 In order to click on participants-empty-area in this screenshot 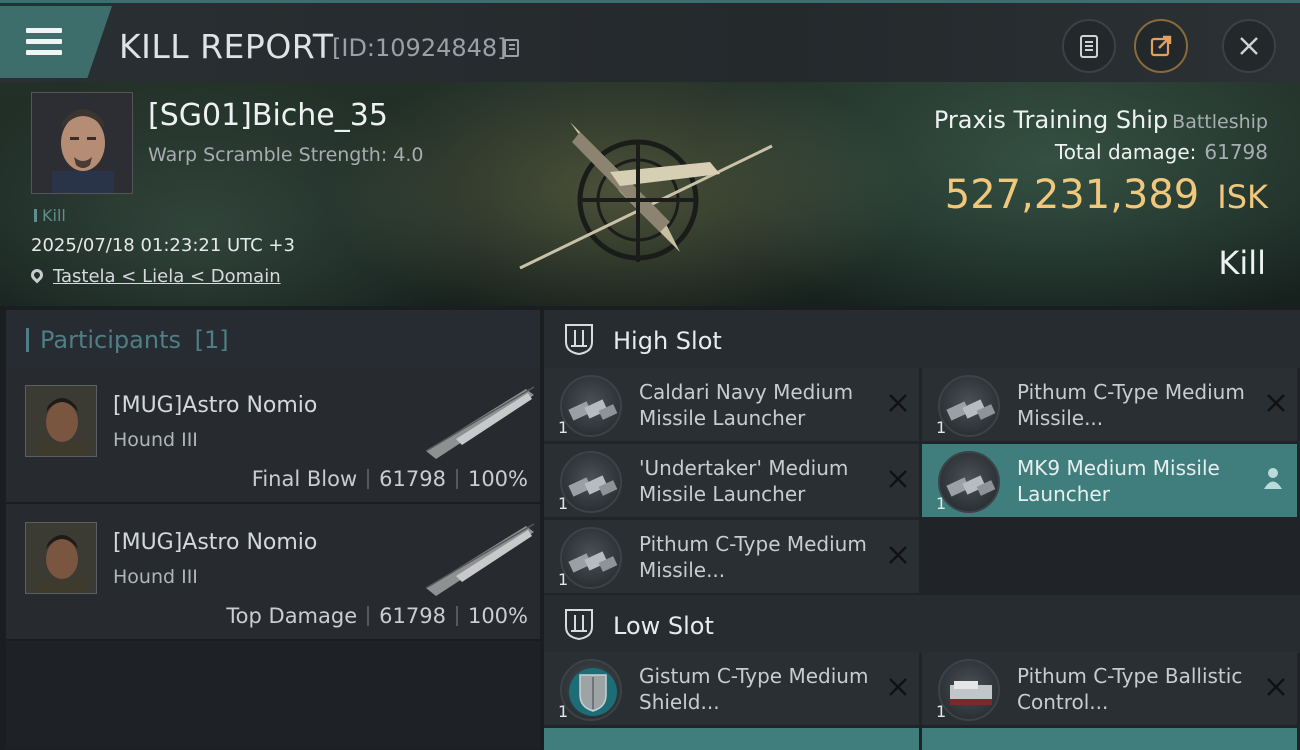, I will do `click(273, 694)`.